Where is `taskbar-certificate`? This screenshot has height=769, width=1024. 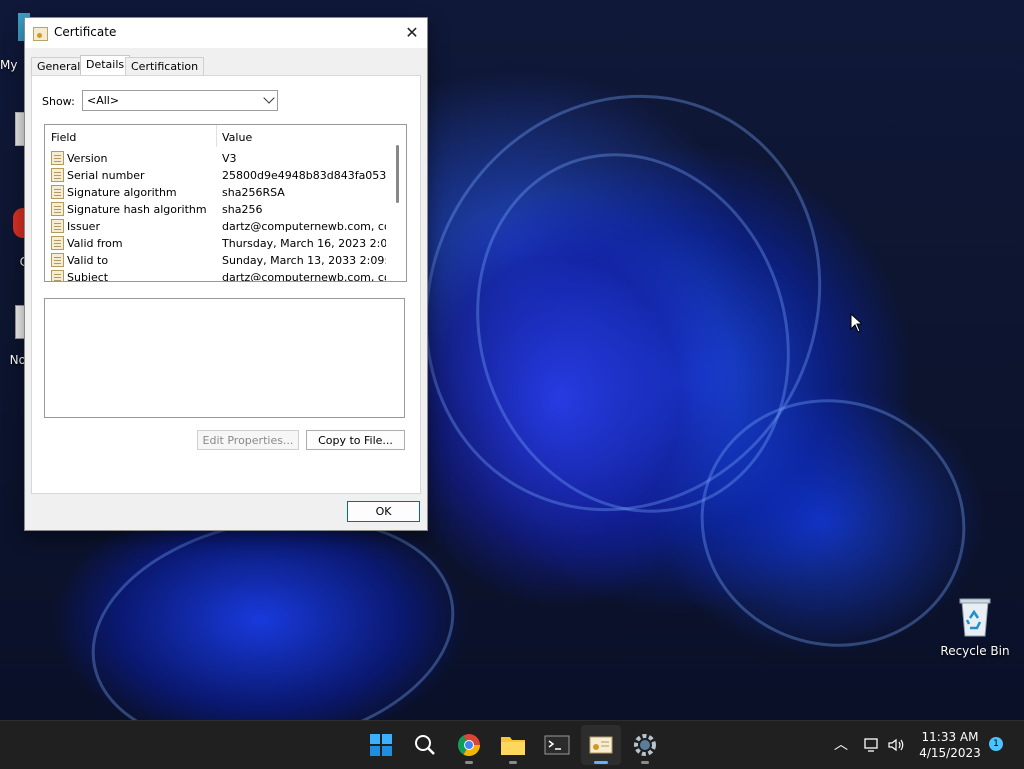
taskbar-certificate is located at coordinates (601, 745).